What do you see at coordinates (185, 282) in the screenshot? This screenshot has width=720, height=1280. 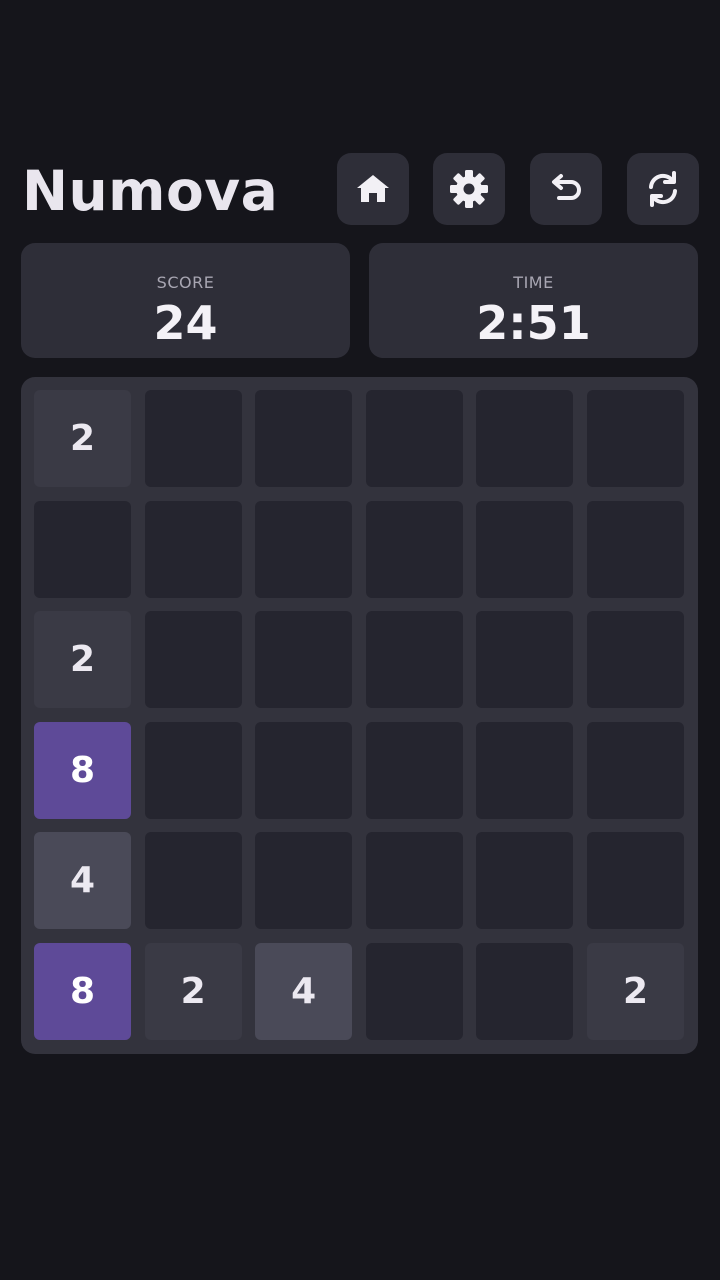 I see `score-label: SCORE` at bounding box center [185, 282].